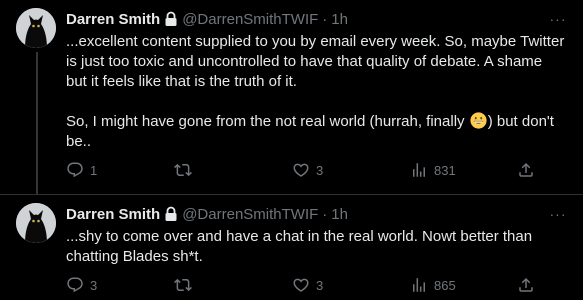  I want to click on view-count: 831, so click(445, 170).